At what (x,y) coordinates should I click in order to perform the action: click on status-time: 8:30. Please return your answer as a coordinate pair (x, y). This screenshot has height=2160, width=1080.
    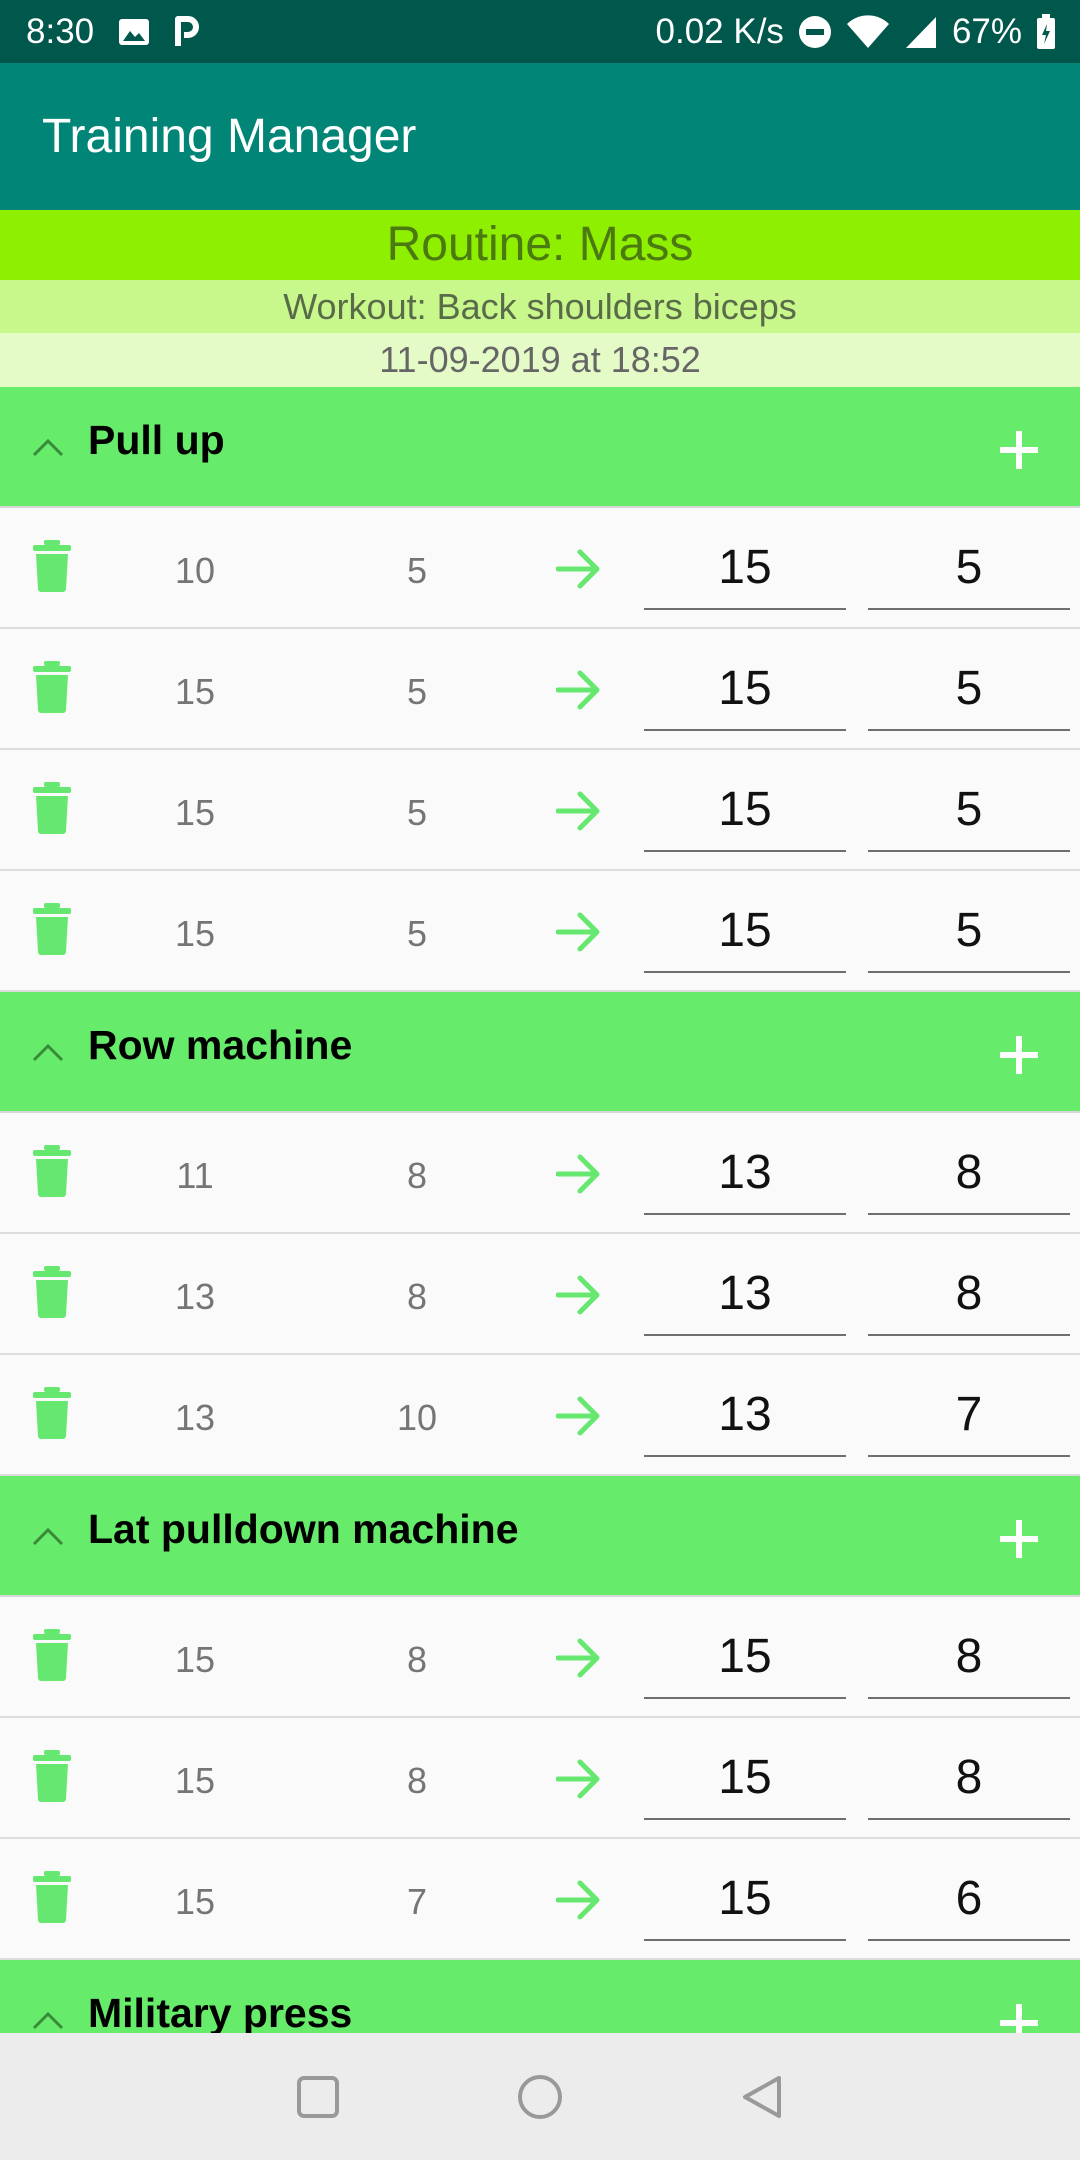
    Looking at the image, I should click on (60, 31).